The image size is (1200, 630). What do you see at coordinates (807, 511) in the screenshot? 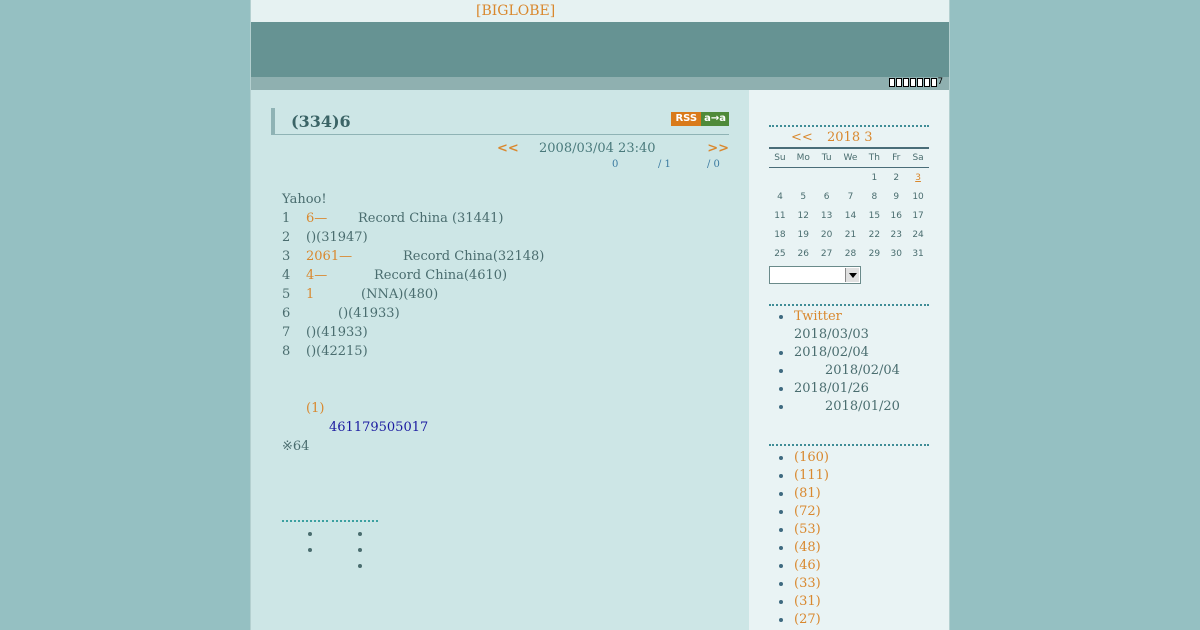
I see `category-link: (72)` at bounding box center [807, 511].